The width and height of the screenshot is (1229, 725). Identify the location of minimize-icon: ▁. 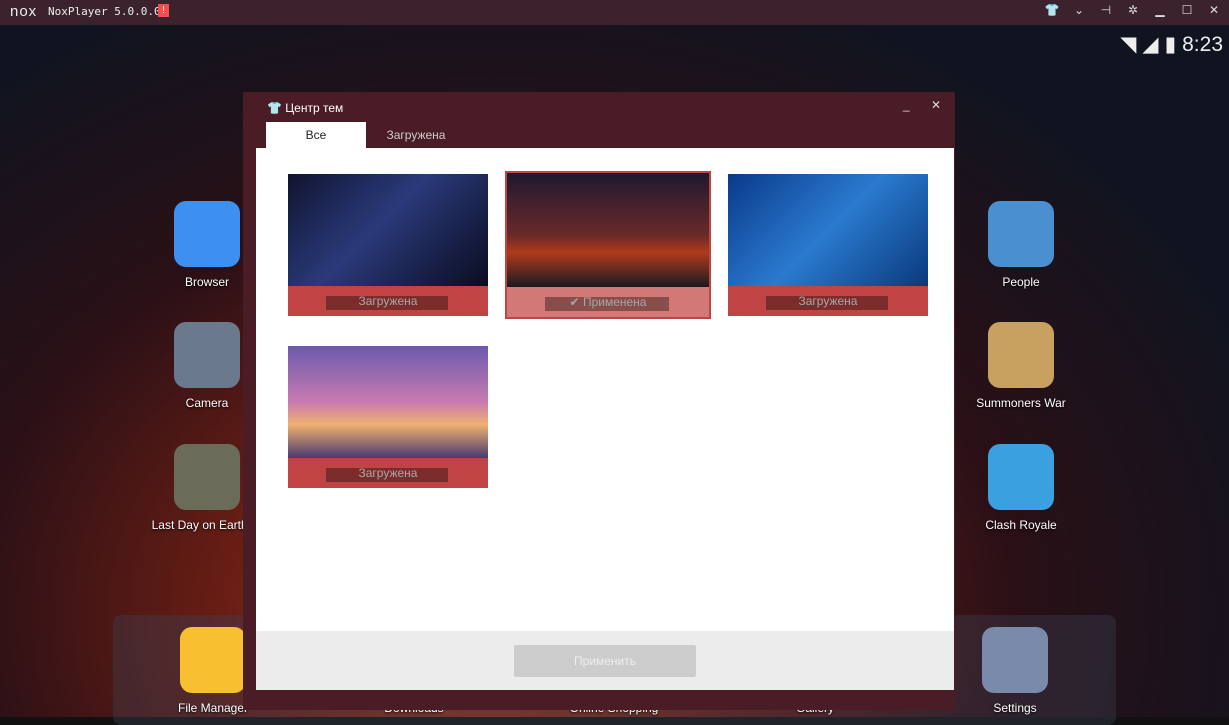
(1160, 10).